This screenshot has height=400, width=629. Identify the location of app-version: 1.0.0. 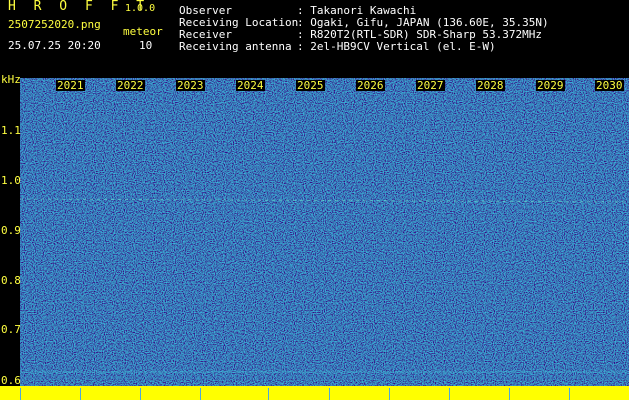
(140, 8).